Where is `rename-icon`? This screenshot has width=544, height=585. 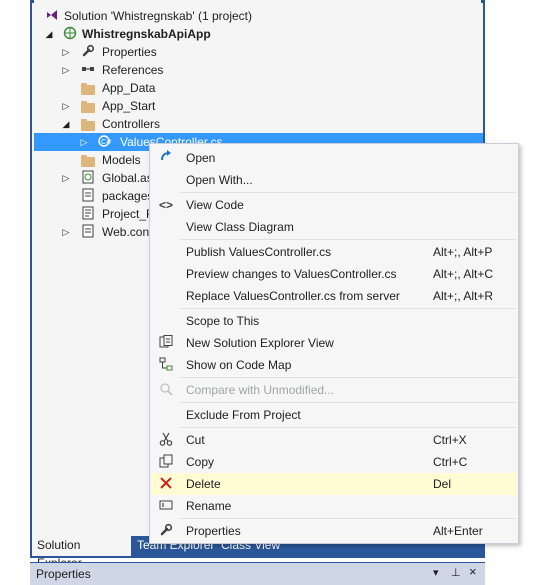 rename-icon is located at coordinates (166, 506).